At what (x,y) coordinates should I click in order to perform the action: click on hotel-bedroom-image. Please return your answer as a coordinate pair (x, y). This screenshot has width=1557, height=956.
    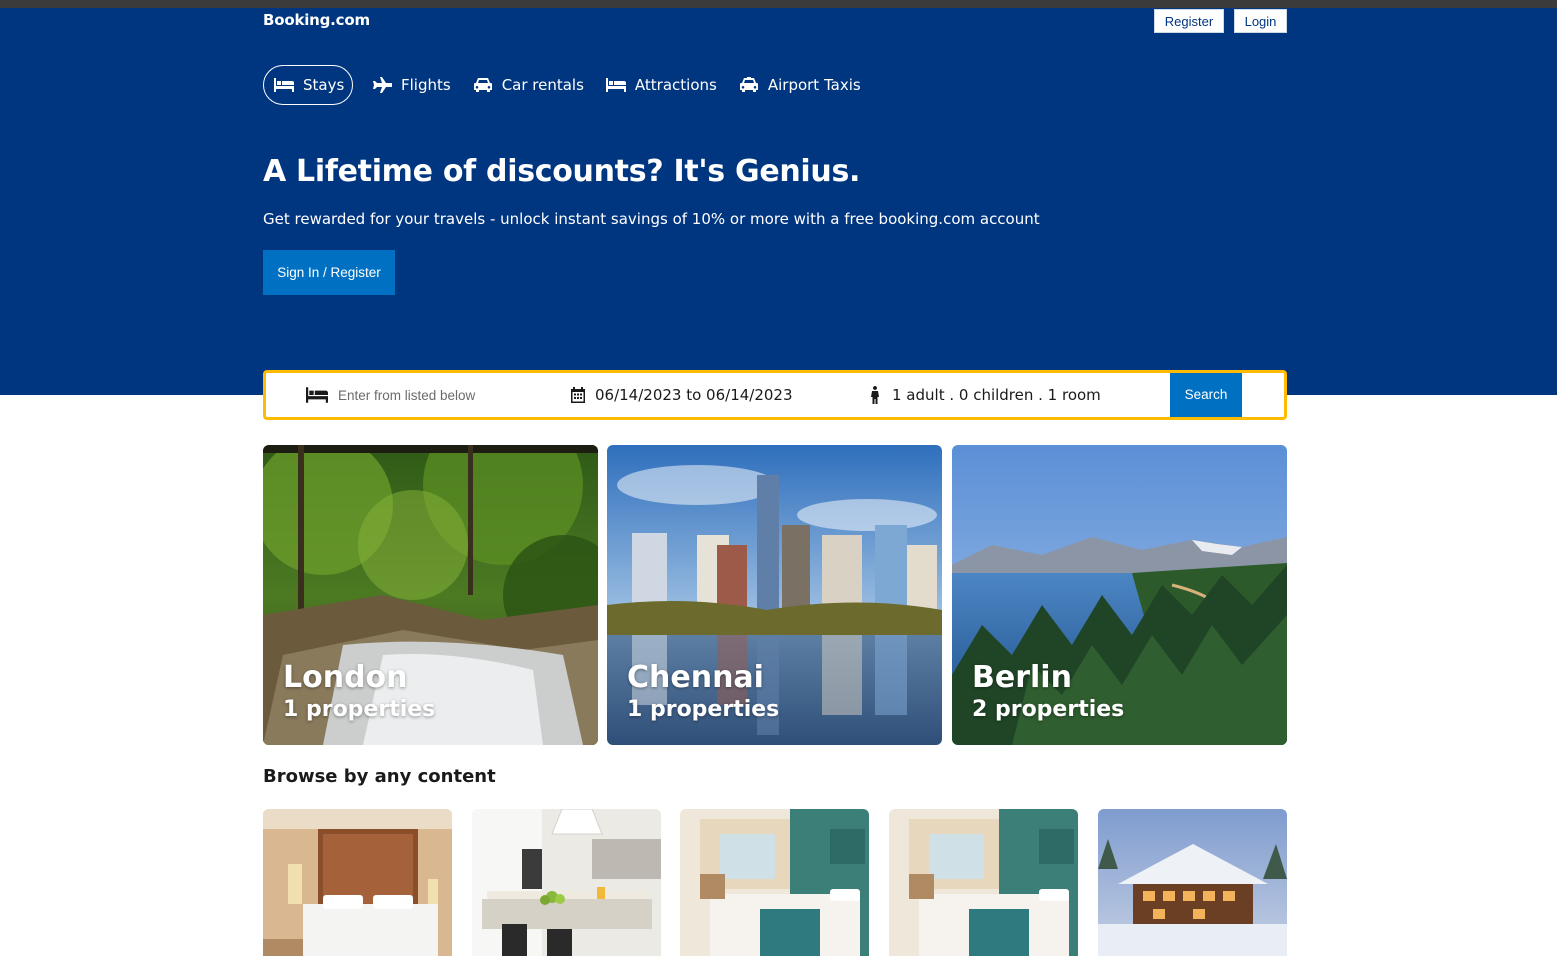
    Looking at the image, I should click on (357, 882).